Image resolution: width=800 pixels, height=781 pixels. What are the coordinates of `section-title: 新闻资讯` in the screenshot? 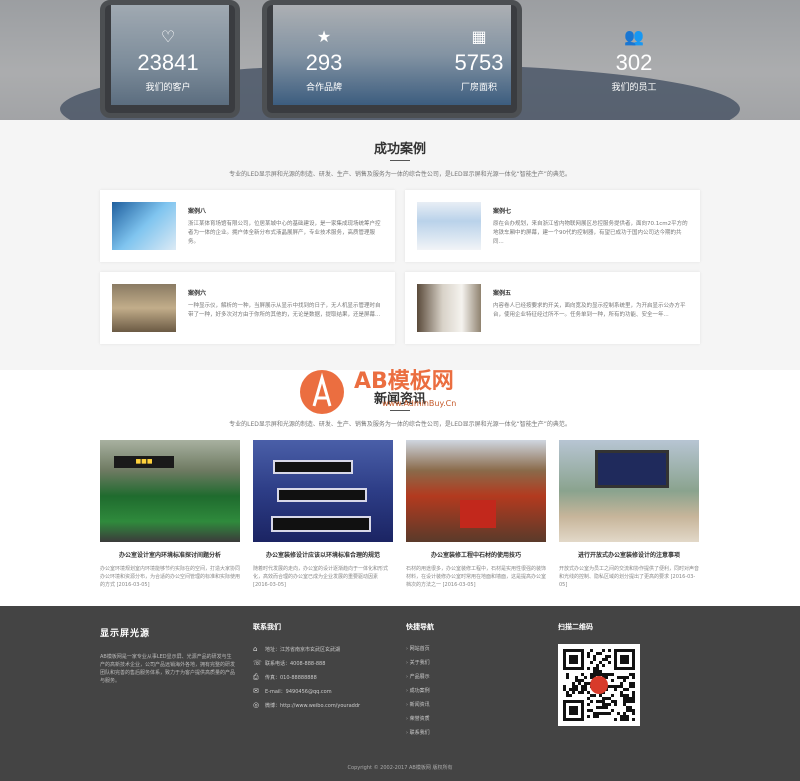 It's located at (399, 399).